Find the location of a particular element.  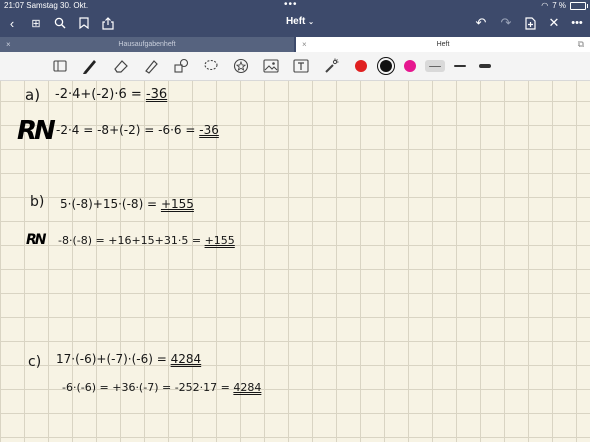

line-width-thick is located at coordinates (485, 66).